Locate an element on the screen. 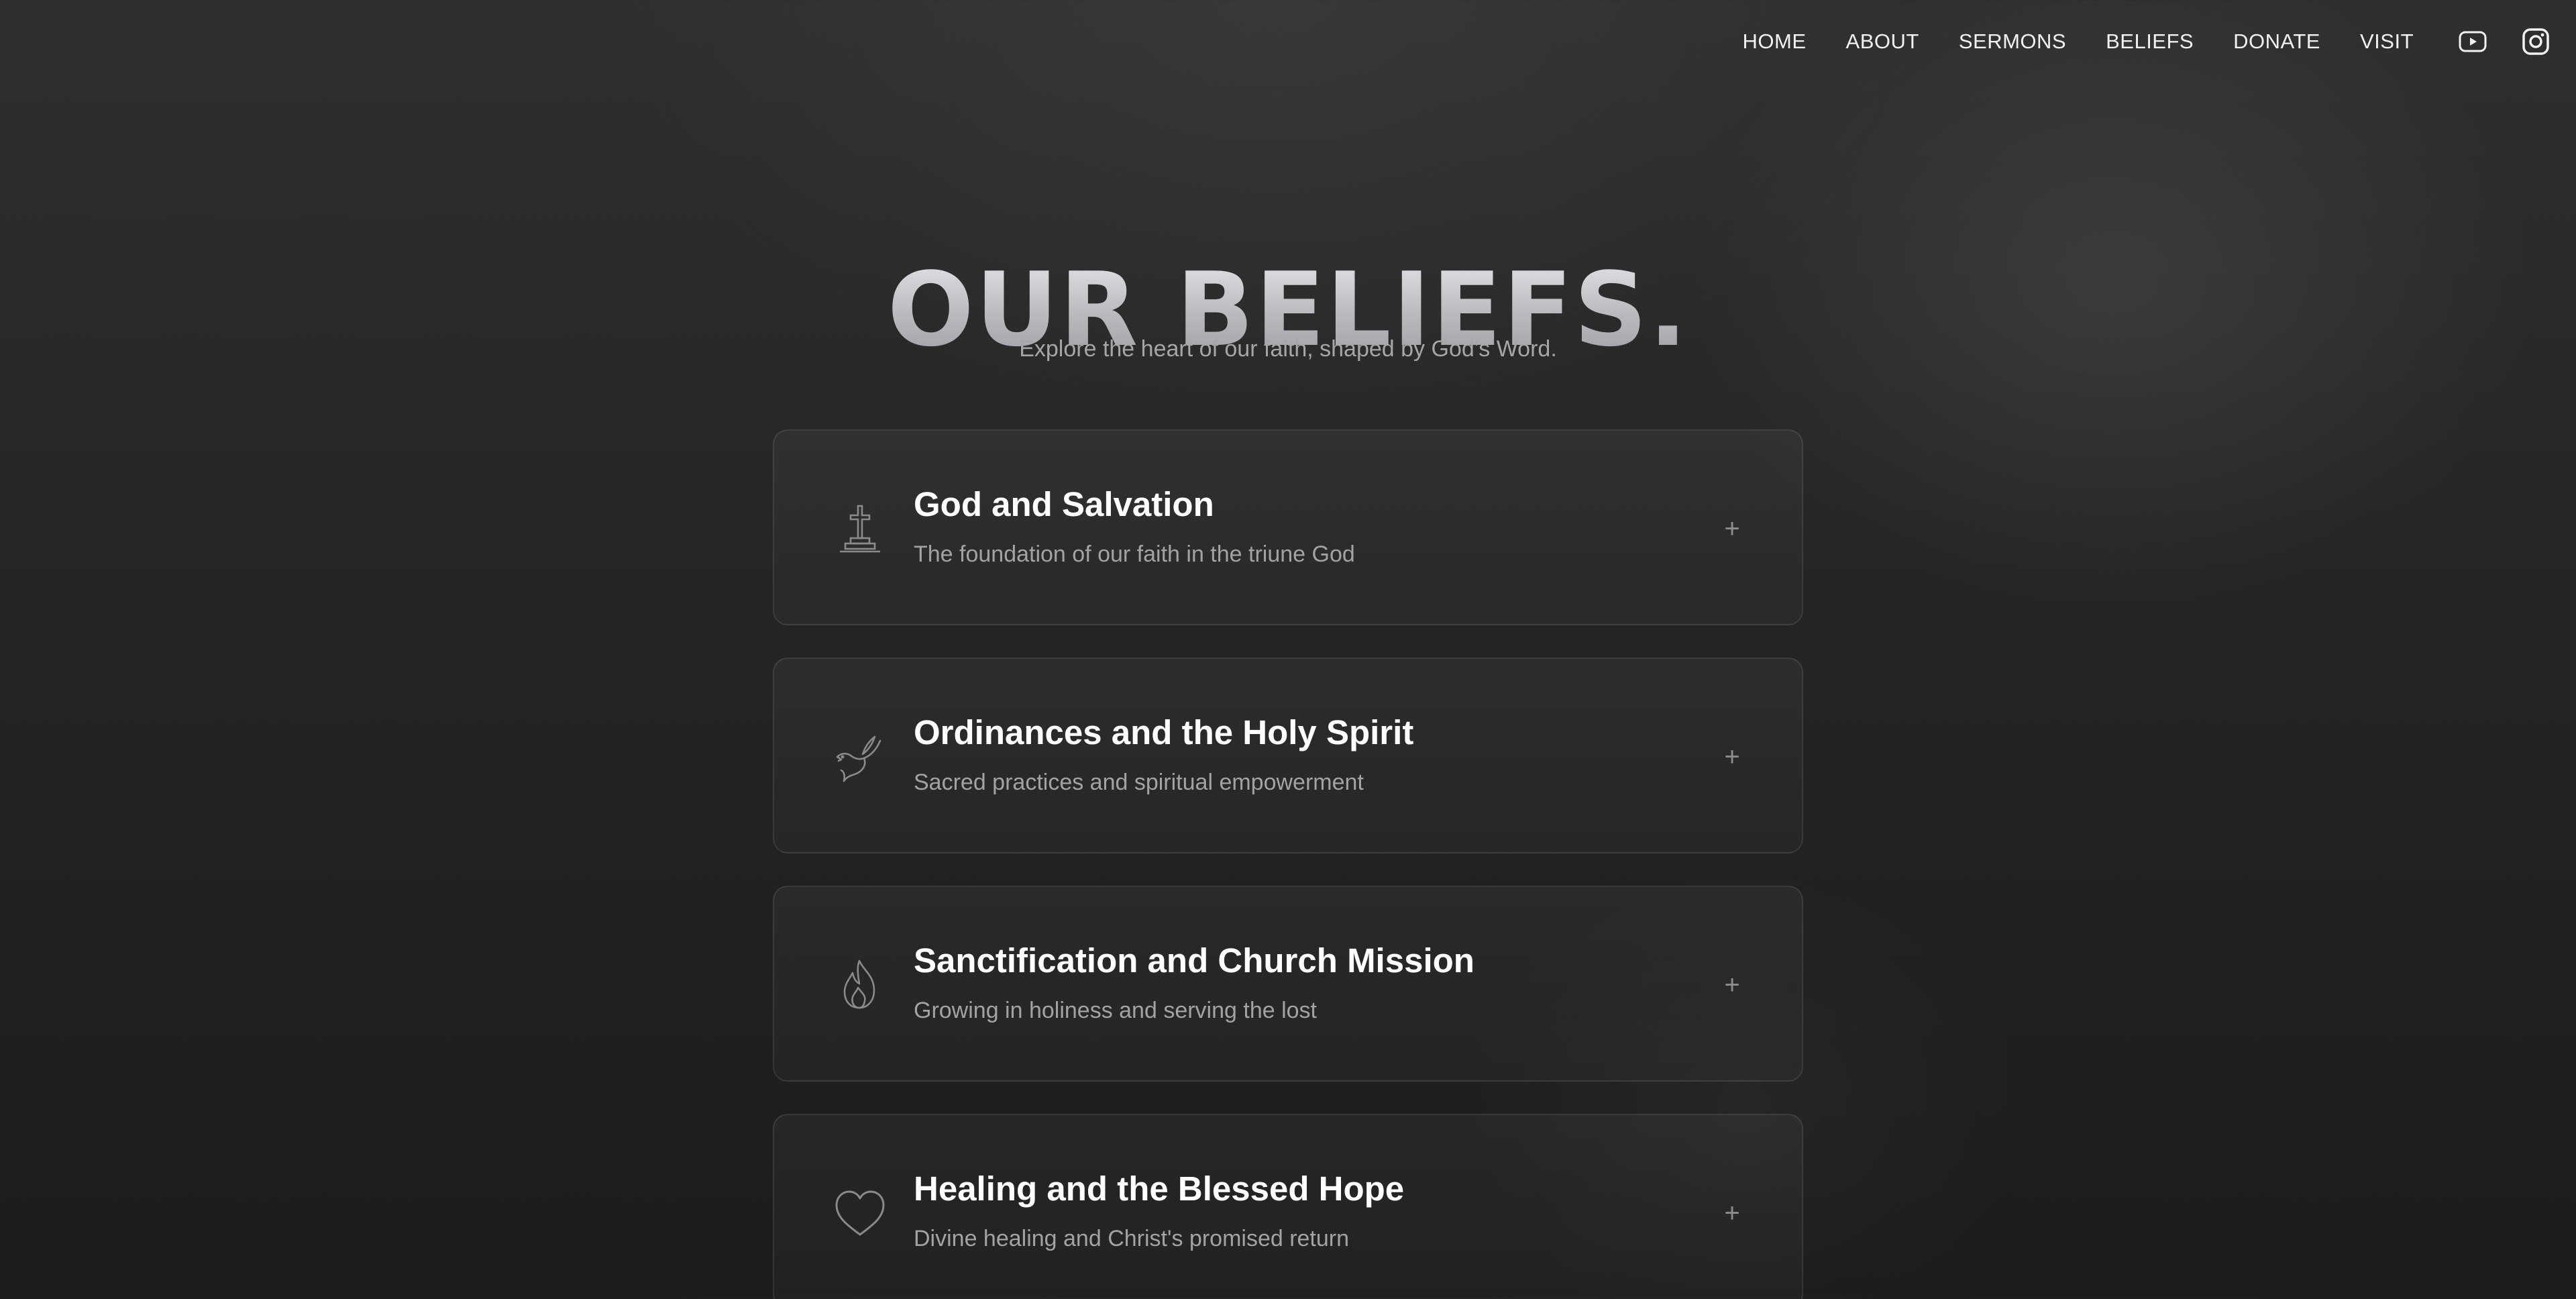  belief-description: Growing in holiness and serving the lost is located at coordinates (1115, 1011).